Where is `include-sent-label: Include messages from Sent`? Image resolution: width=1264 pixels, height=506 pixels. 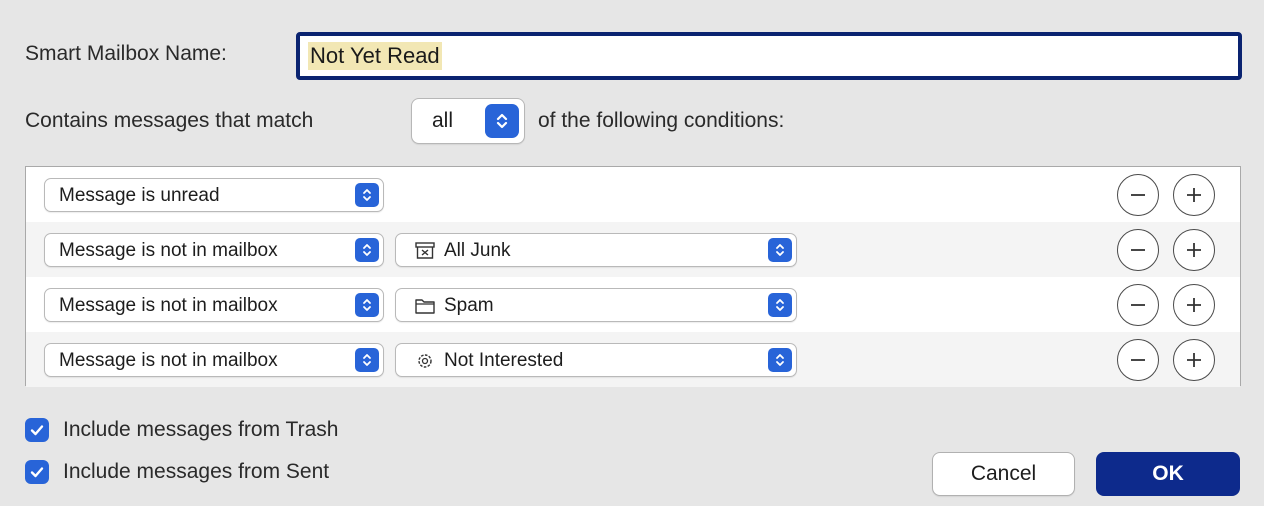
include-sent-label: Include messages from Sent is located at coordinates (196, 472).